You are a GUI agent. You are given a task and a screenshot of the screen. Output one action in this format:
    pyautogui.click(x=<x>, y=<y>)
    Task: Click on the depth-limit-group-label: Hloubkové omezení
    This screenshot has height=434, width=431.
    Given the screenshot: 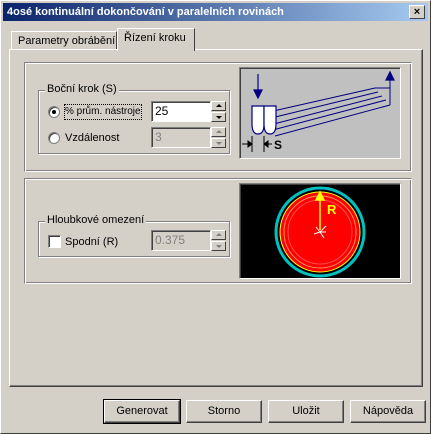 What is the action you would take?
    pyautogui.click(x=96, y=220)
    